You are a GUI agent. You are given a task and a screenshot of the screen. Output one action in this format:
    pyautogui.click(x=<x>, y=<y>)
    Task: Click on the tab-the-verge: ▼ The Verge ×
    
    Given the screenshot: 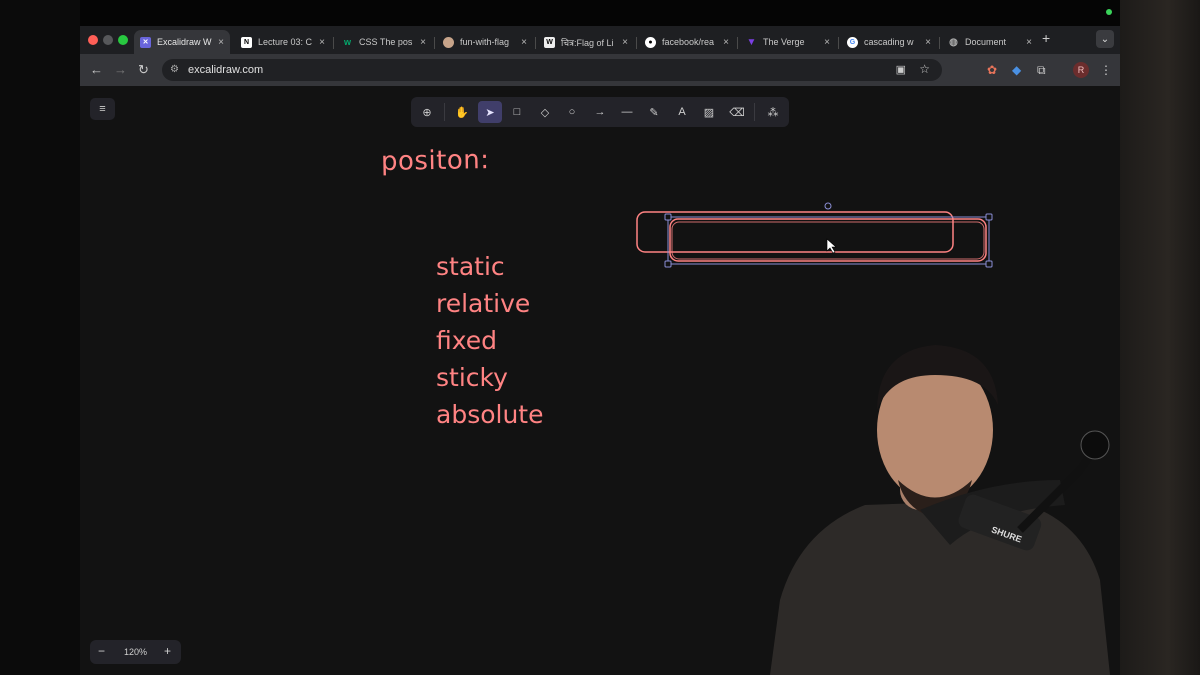 What is the action you would take?
    pyautogui.click(x=788, y=42)
    